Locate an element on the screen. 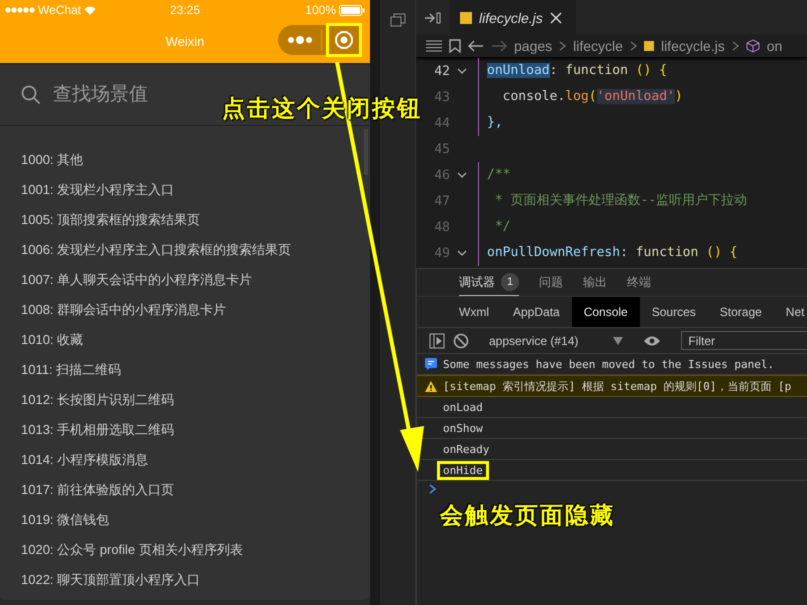 This screenshot has height=605, width=807. panel-tab: Console is located at coordinates (606, 312).